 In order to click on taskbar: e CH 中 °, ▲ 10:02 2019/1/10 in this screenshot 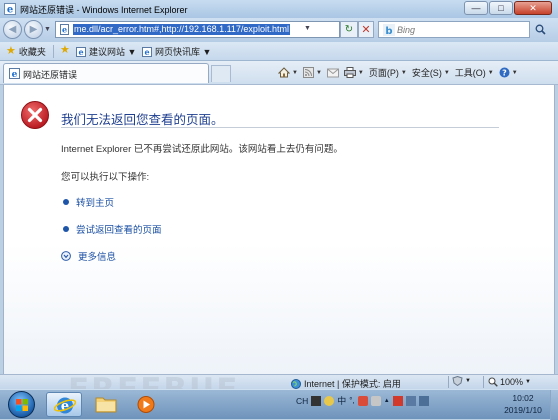, I will do `click(279, 404)`.